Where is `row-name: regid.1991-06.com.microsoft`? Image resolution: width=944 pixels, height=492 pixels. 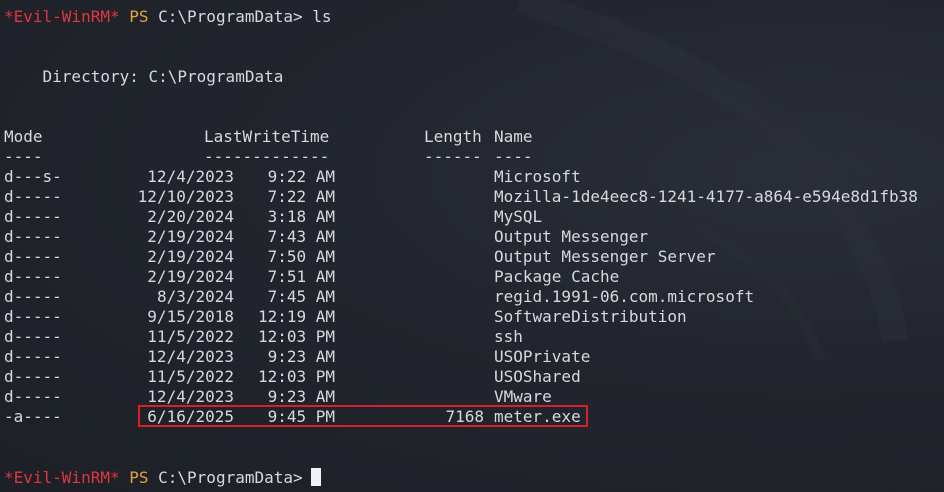 row-name: regid.1991-06.com.microsoft is located at coordinates (624, 296).